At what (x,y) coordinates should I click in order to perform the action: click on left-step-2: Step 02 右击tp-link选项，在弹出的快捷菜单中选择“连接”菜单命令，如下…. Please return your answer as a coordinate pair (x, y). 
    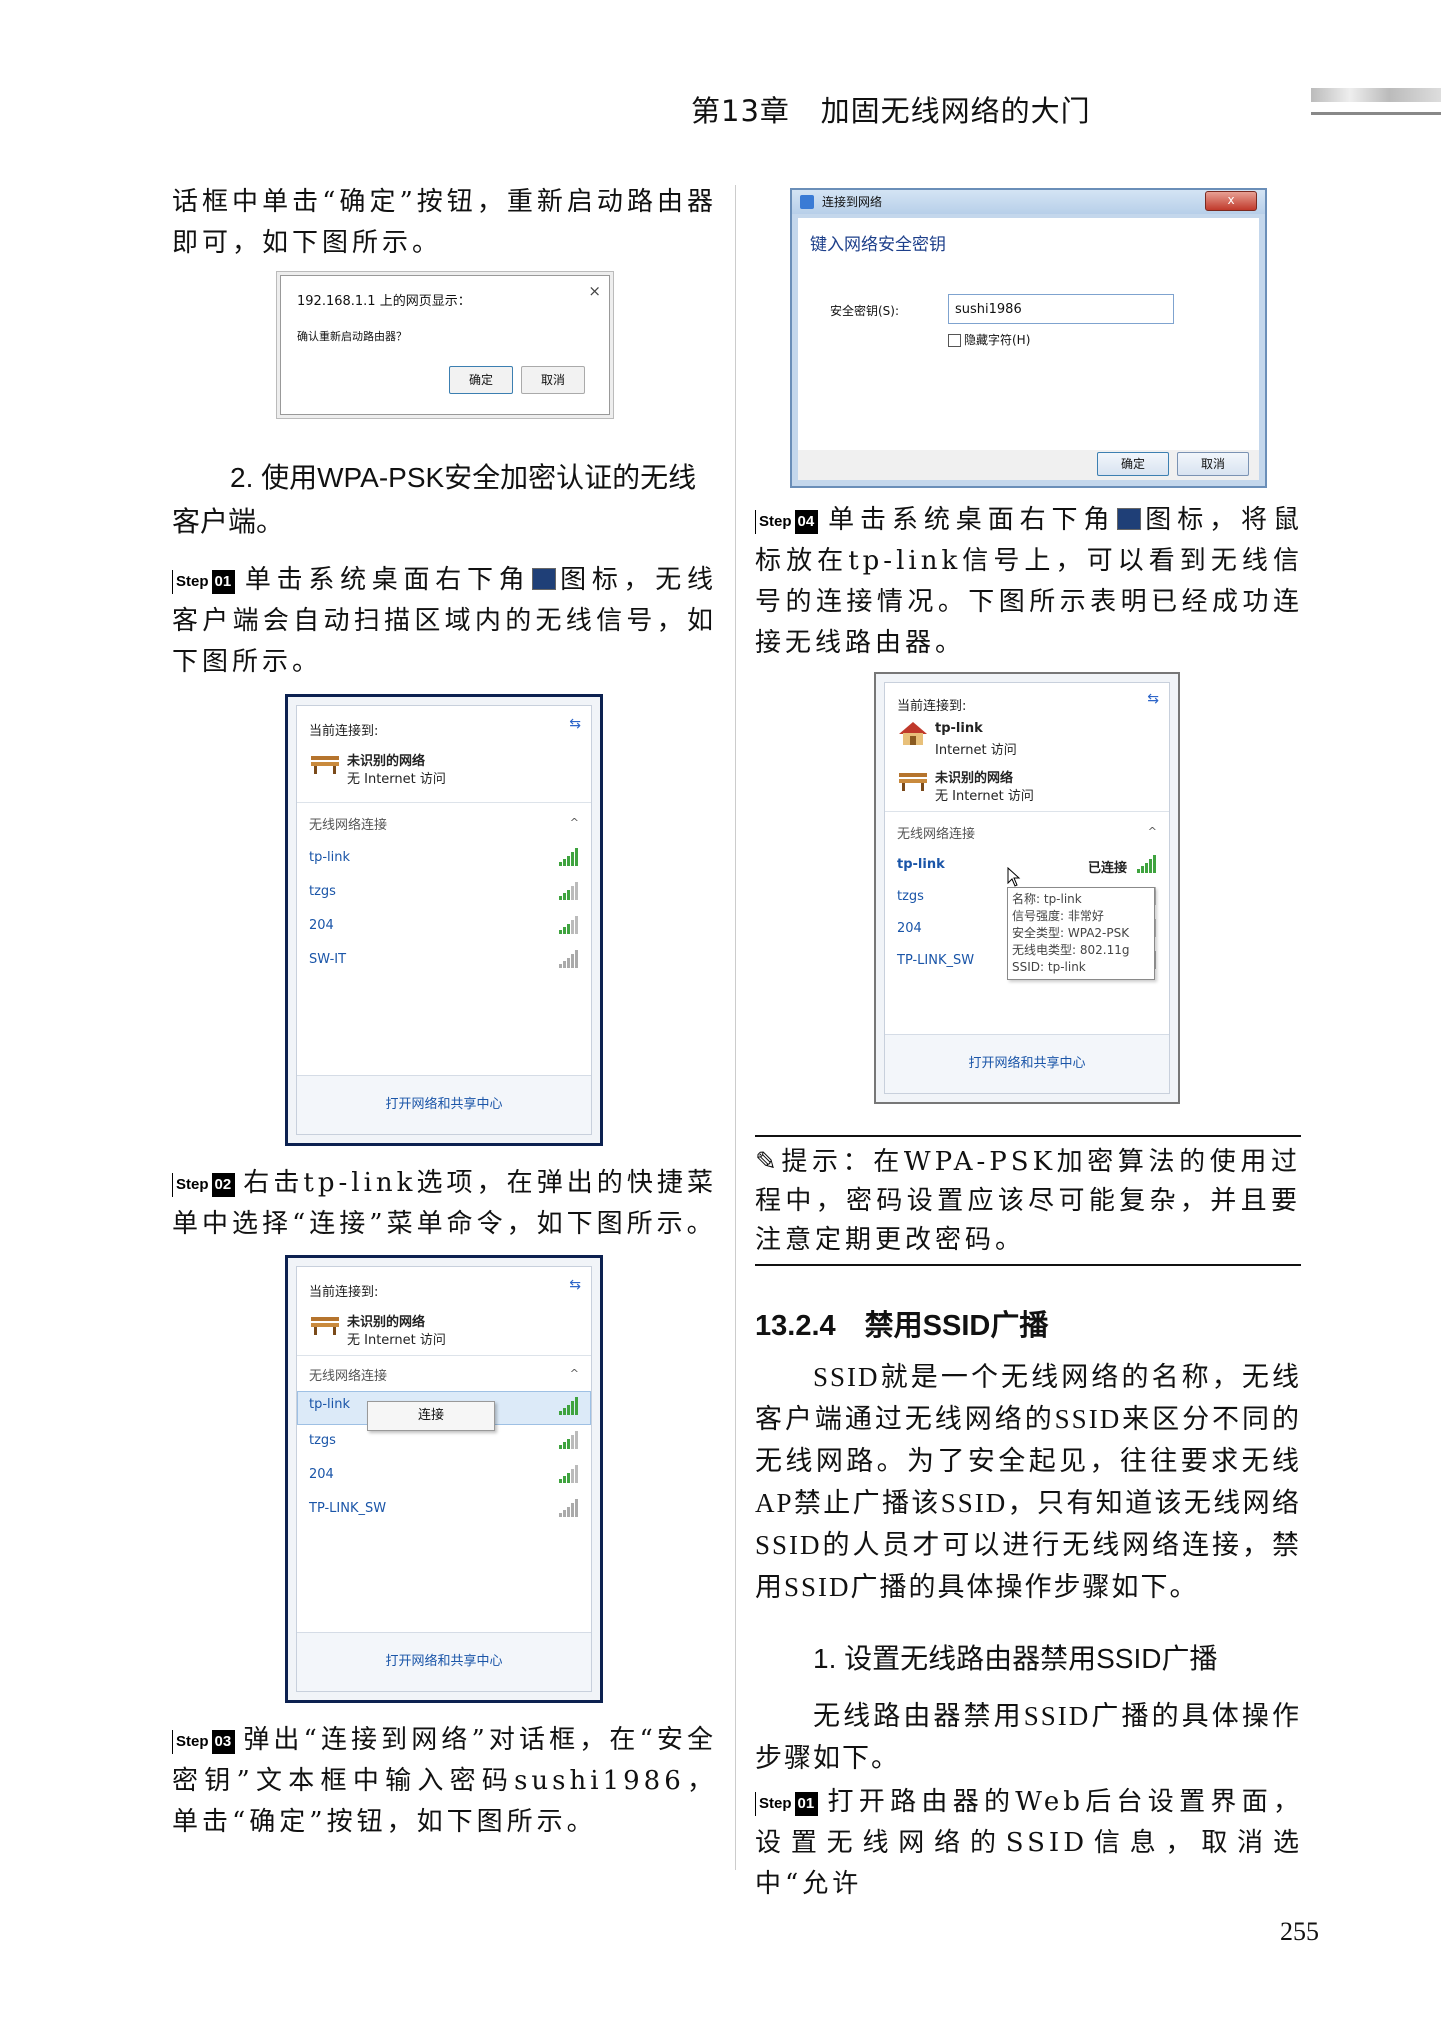
    Looking at the image, I should click on (444, 1204).